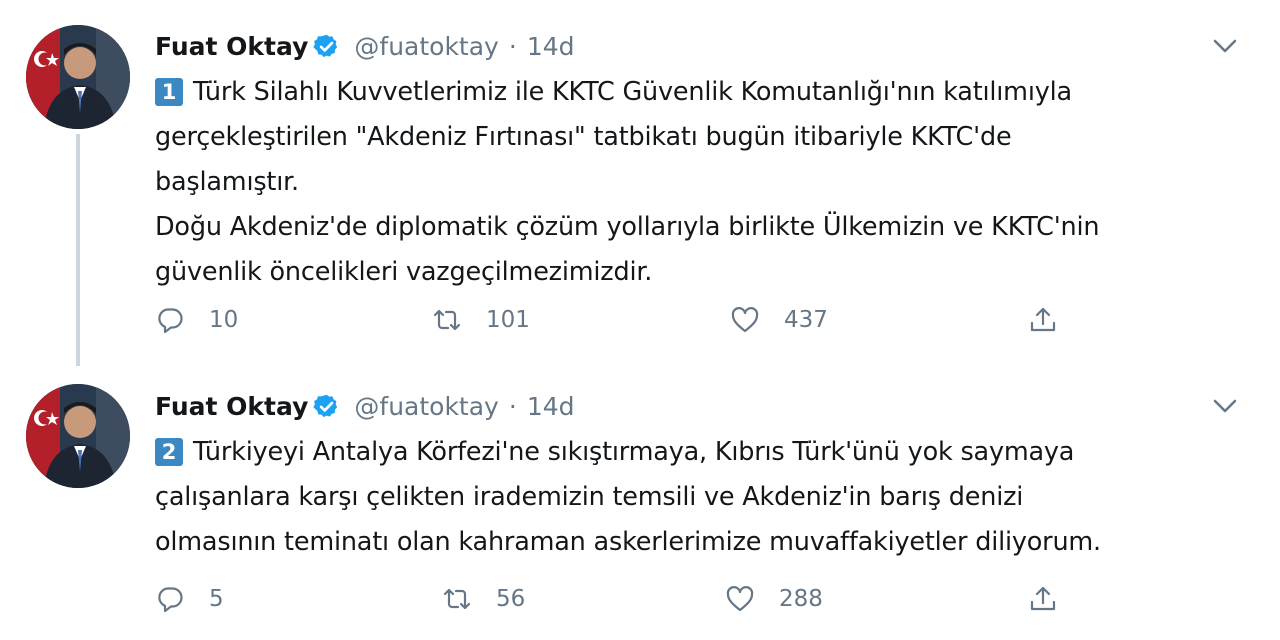  I want to click on reply-button: 10, so click(196, 320).